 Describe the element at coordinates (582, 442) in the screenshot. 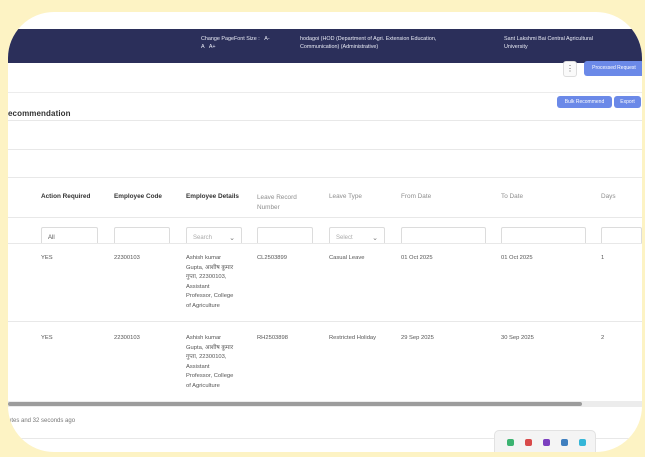

I see `bluetooth-icon` at that location.